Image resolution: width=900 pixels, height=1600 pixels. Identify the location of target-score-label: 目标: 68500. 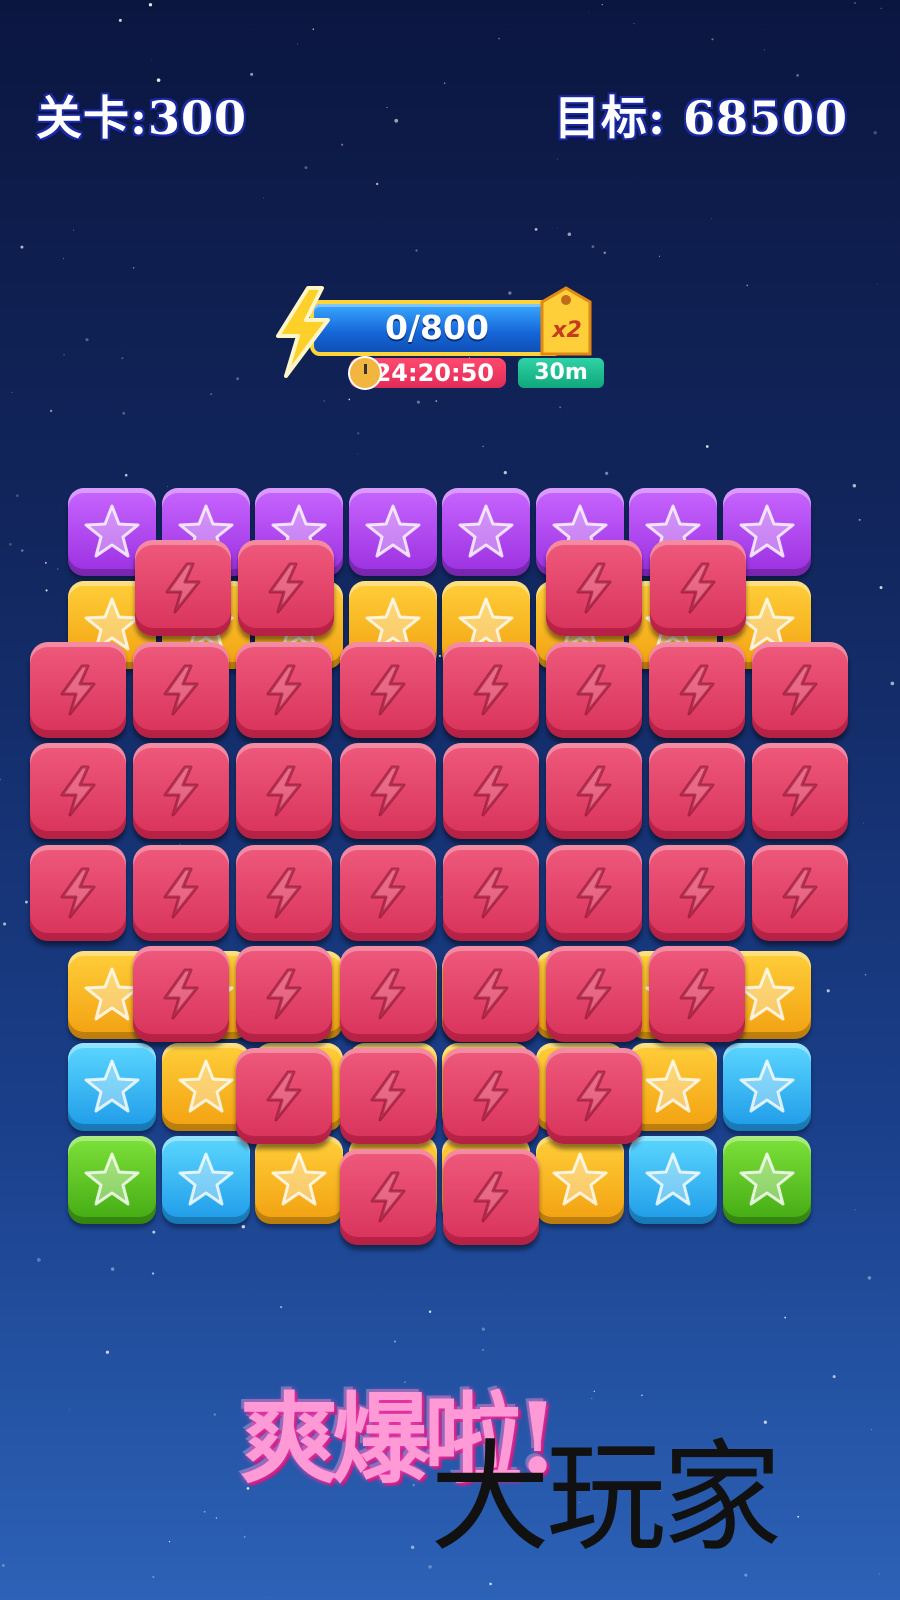
(700, 118).